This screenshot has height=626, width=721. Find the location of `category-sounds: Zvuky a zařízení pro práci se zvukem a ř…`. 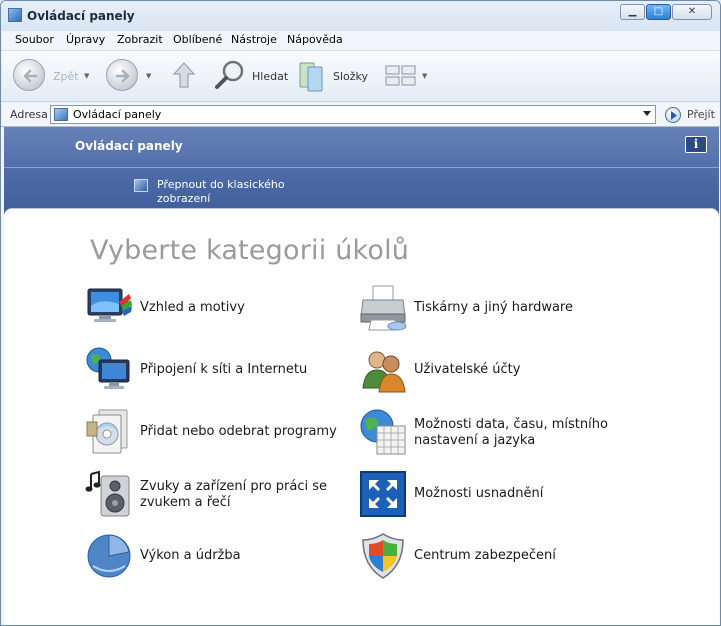

category-sounds: Zvuky a zařízení pro práci se zvukem a ř… is located at coordinates (220, 495).